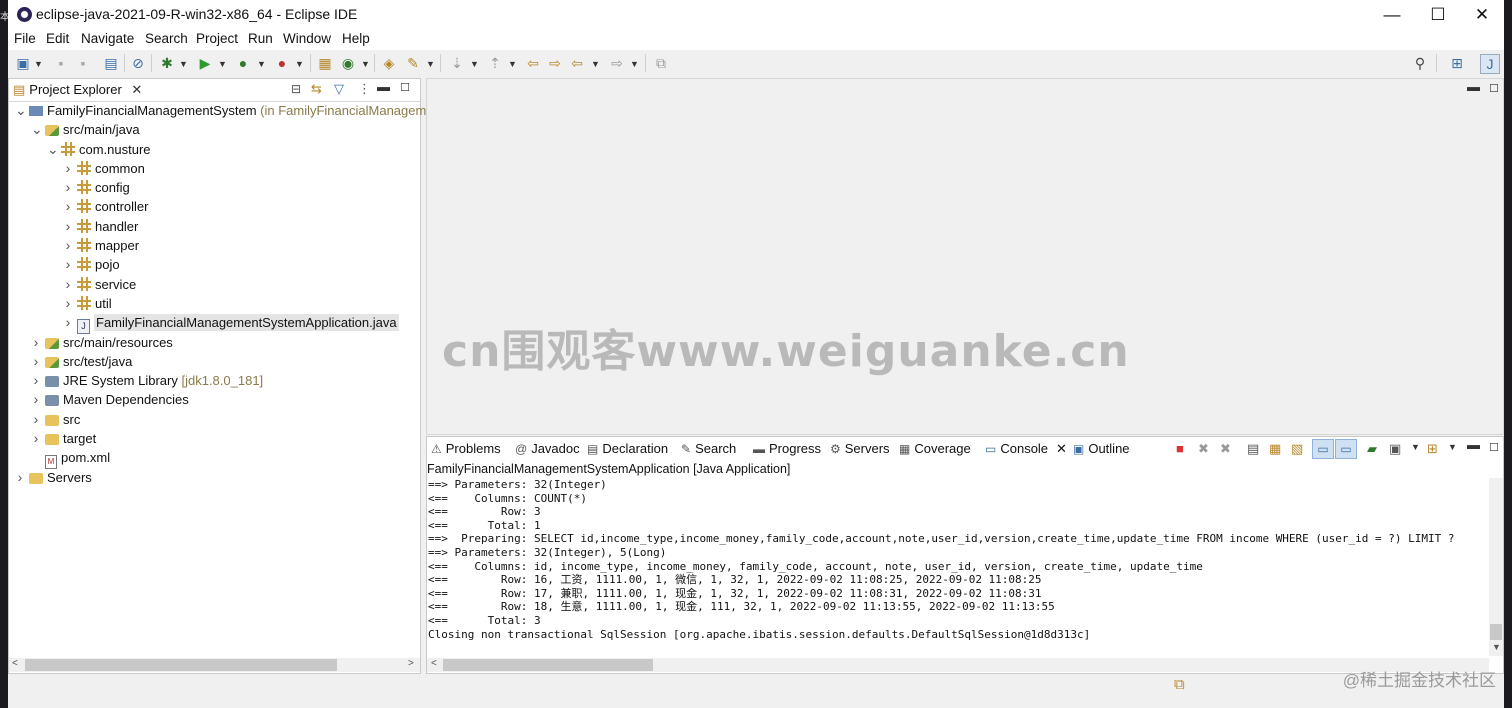 The height and width of the screenshot is (708, 1512). I want to click on tab-outline: ▣ Outline, so click(1101, 448).